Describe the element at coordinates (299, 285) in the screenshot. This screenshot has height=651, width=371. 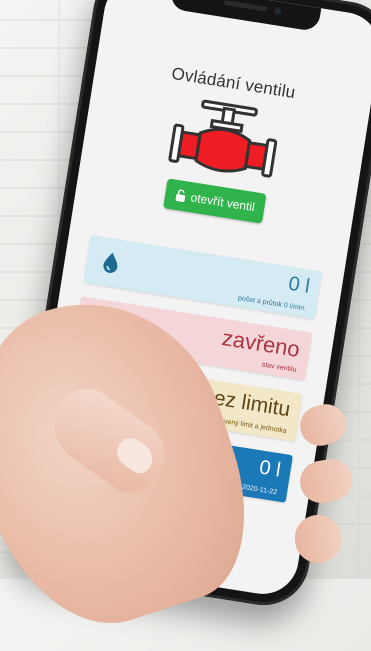
I see `flow-value: 0 l` at that location.